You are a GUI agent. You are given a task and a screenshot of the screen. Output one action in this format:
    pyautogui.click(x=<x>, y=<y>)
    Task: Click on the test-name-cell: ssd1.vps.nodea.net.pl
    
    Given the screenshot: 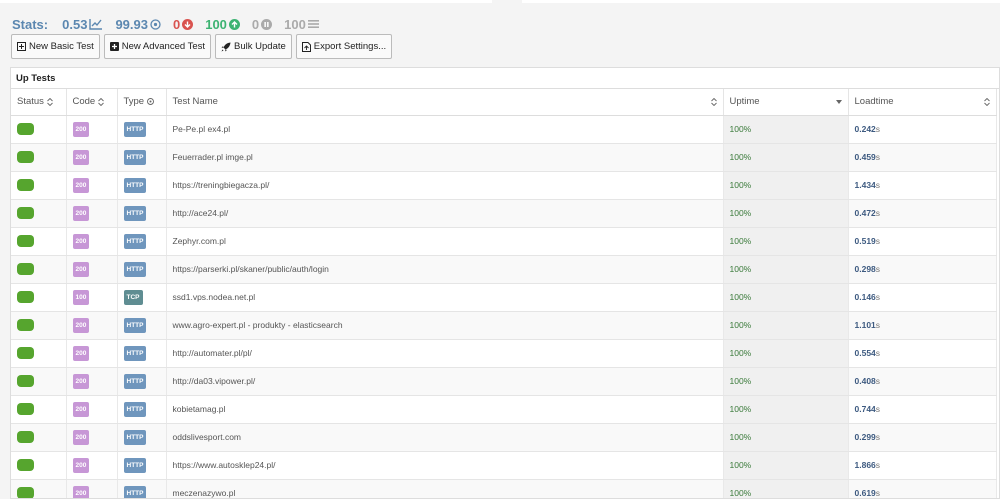 What is the action you would take?
    pyautogui.click(x=445, y=297)
    